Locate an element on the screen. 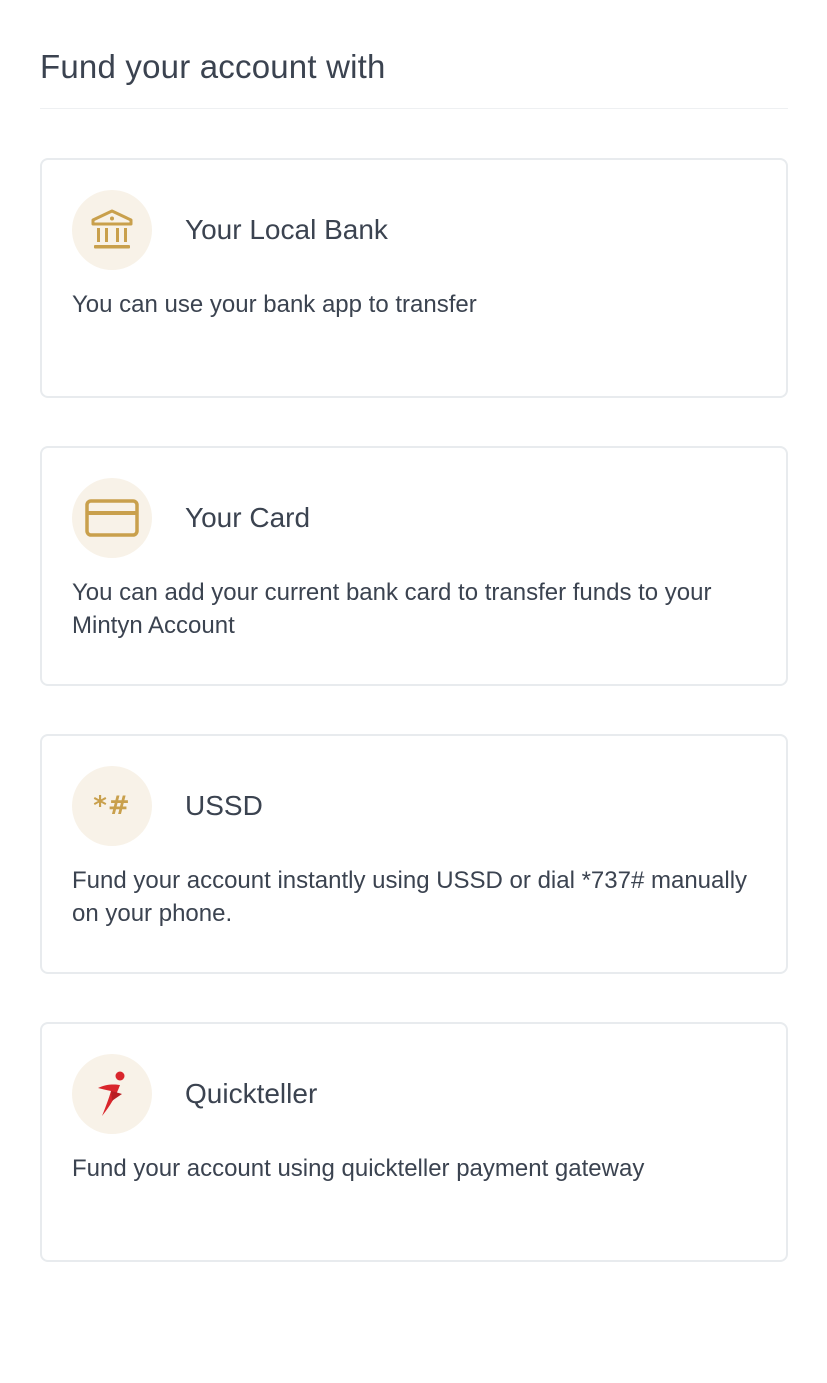 The width and height of the screenshot is (827, 1383). ussd-icon: *# is located at coordinates (112, 806).